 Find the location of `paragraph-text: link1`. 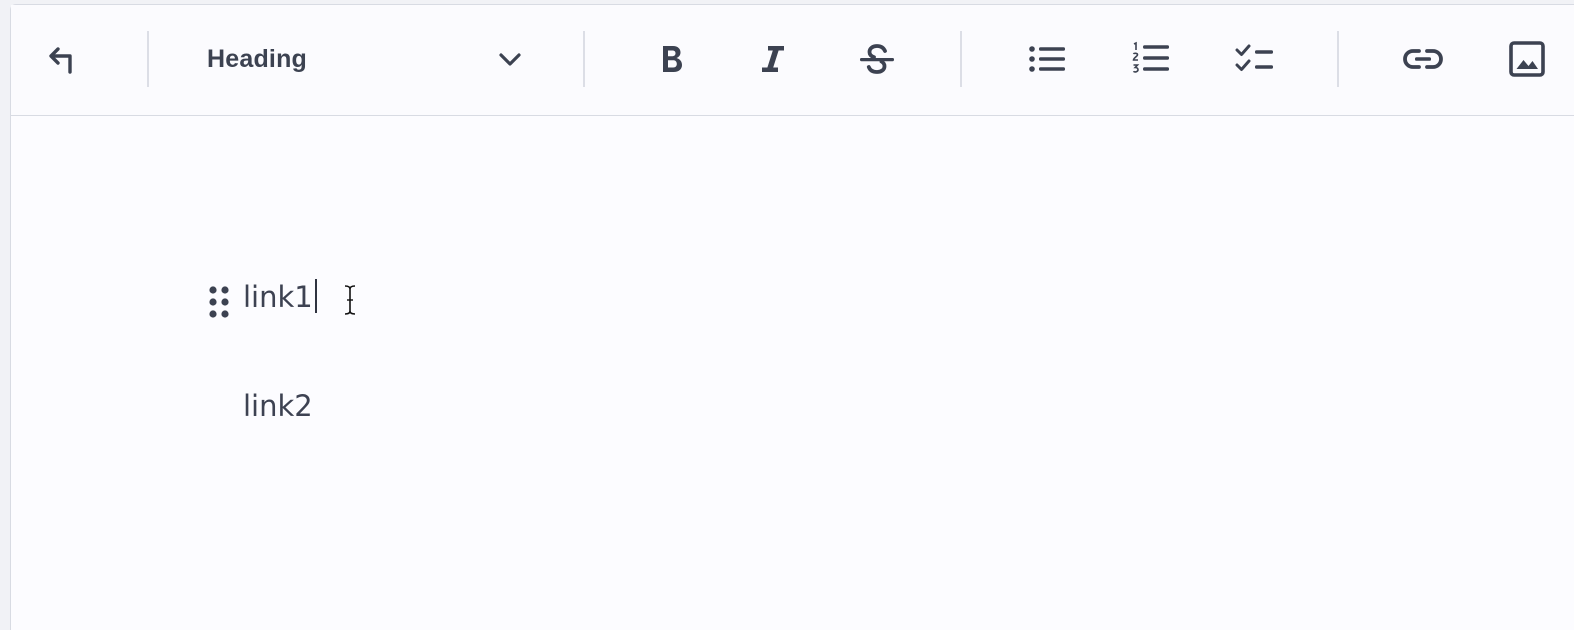

paragraph-text: link1 is located at coordinates (278, 297).